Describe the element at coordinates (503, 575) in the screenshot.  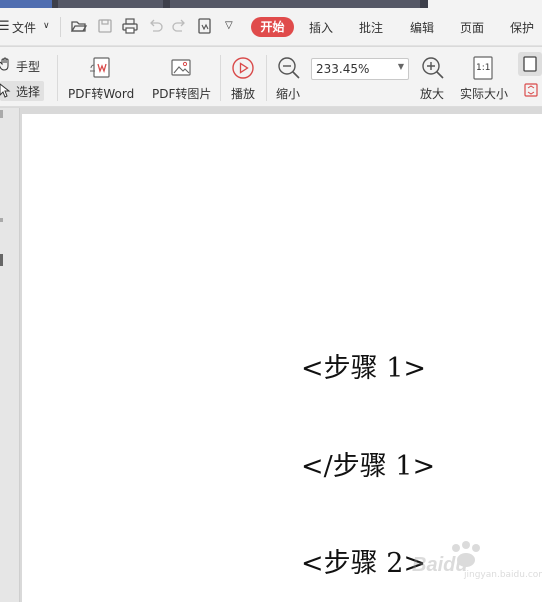
I see `watermark-subtext: jingyan.baidu.com` at that location.